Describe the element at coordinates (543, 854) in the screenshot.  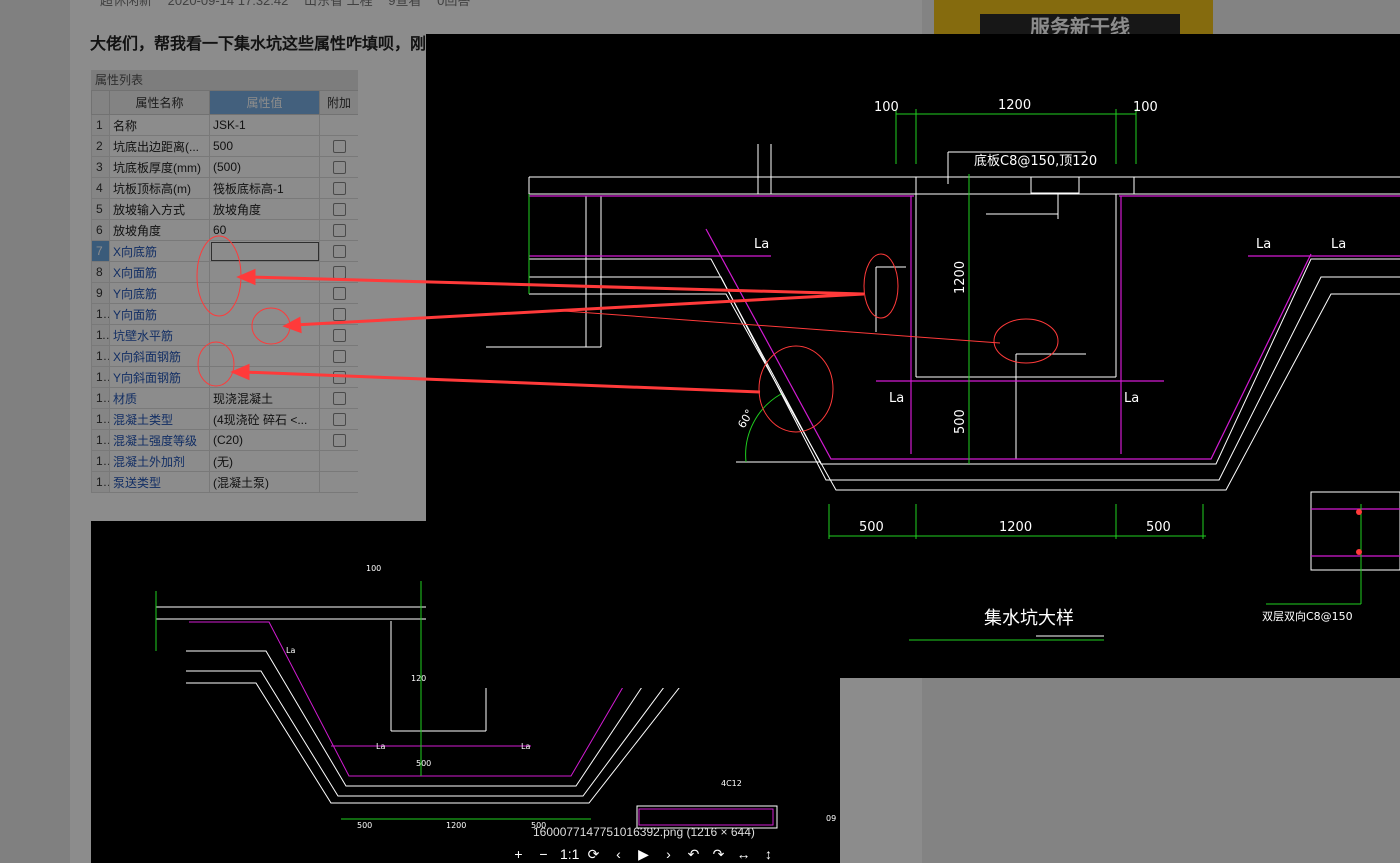
I see `zoom-out-button: −` at that location.